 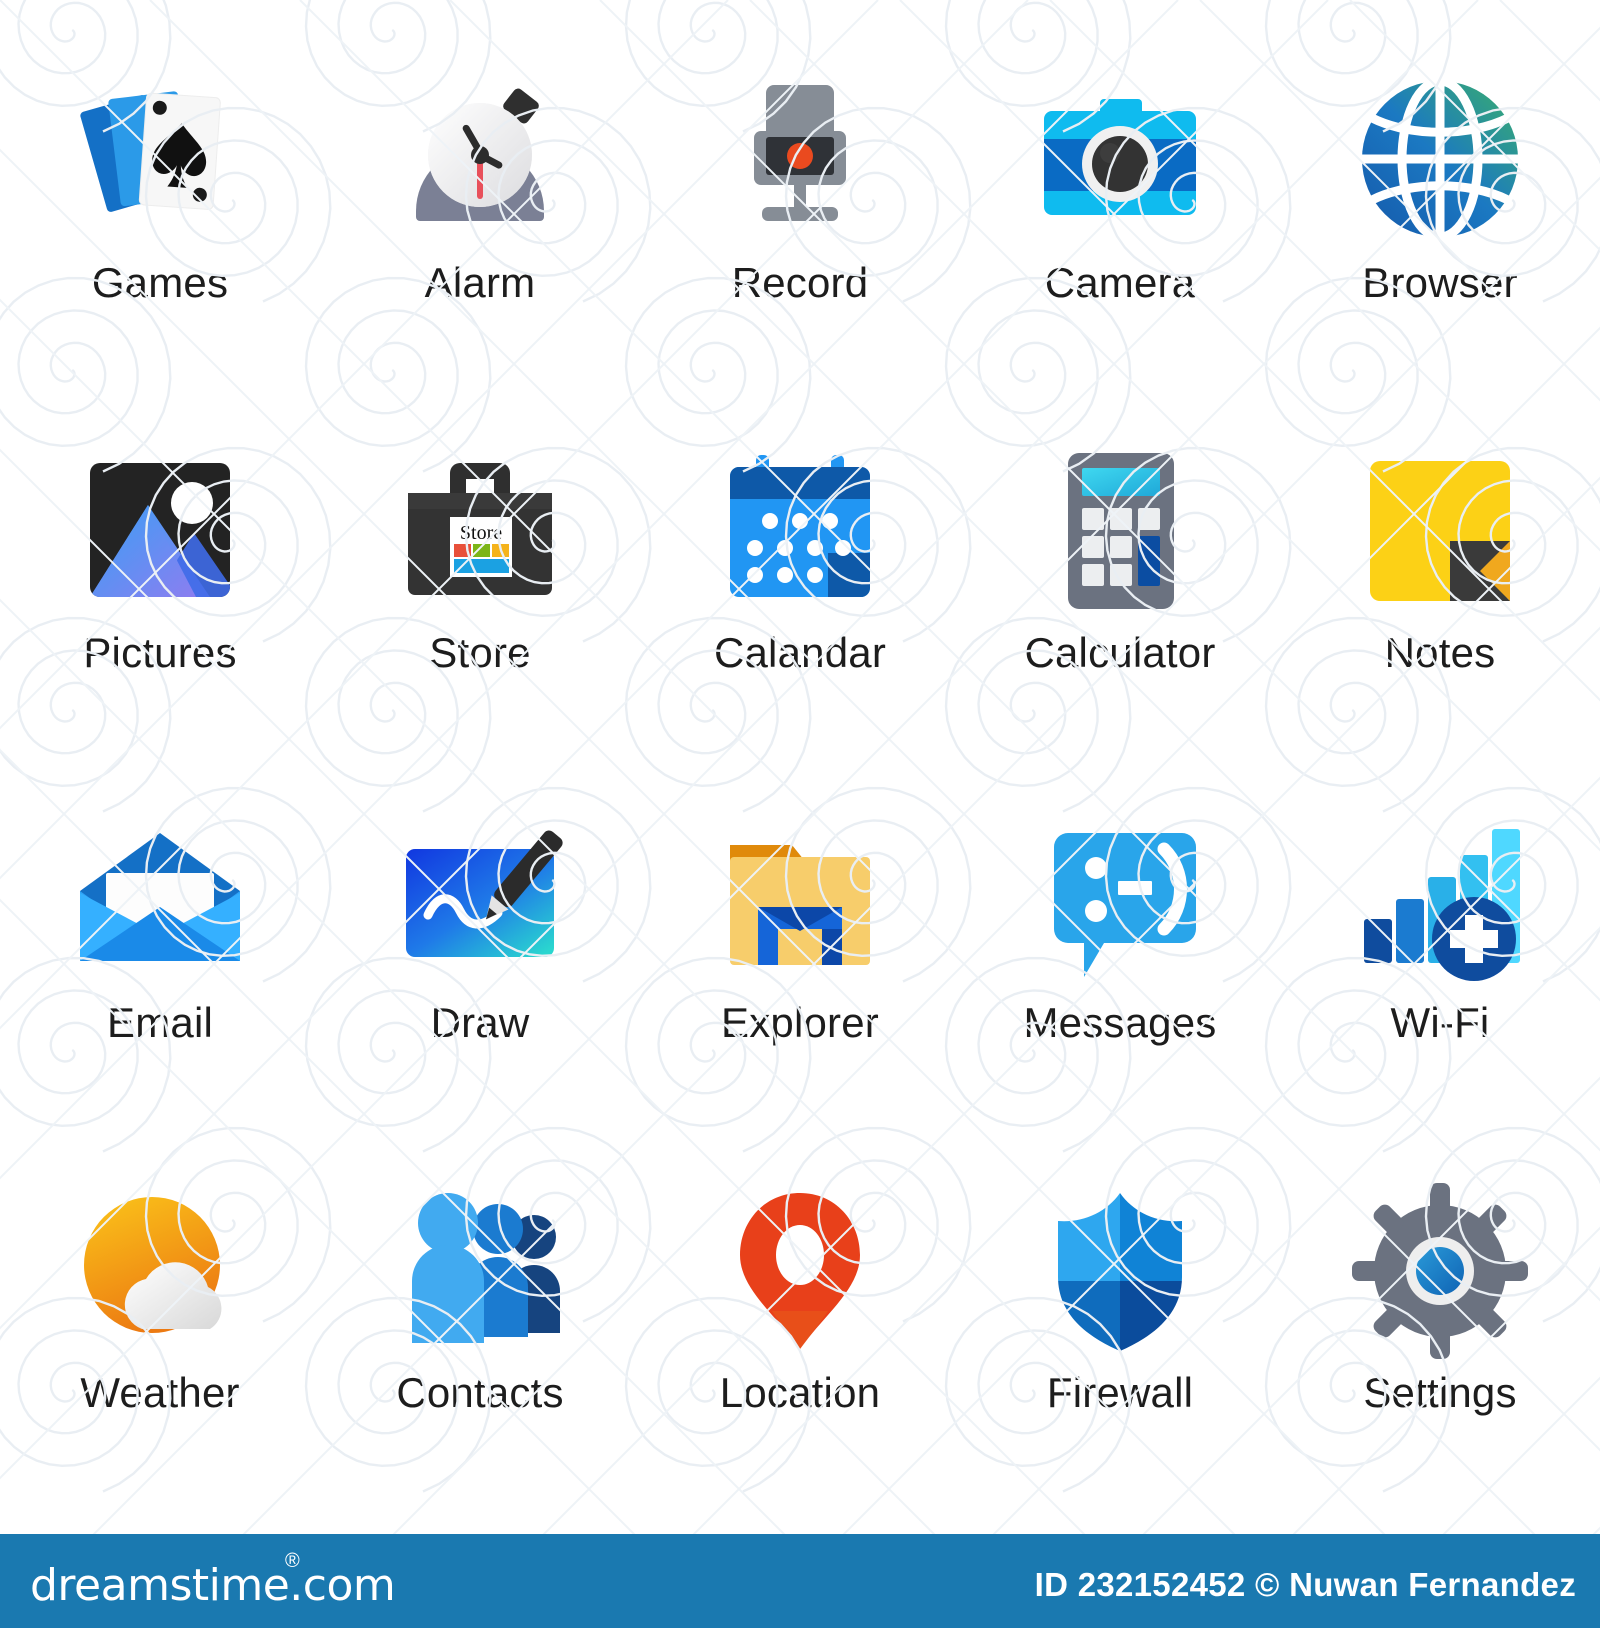 I want to click on chat-bubble-icon, so click(x=1120, y=901).